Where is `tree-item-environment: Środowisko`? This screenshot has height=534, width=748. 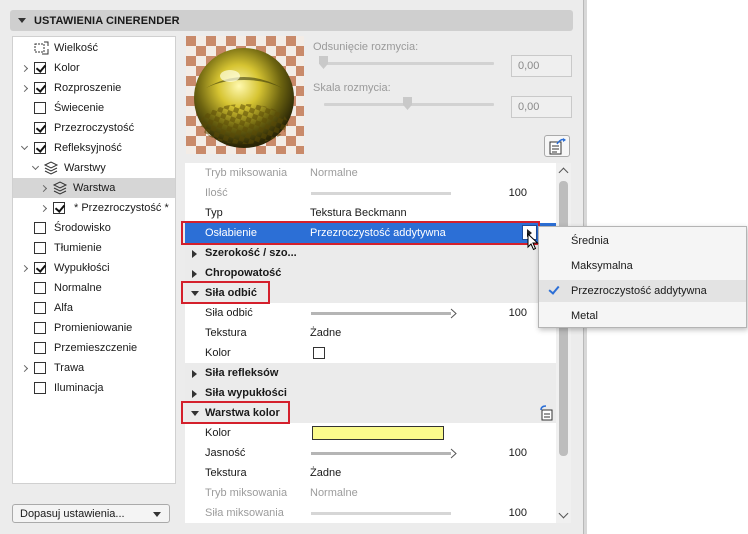 tree-item-environment: Środowisko is located at coordinates (94, 228).